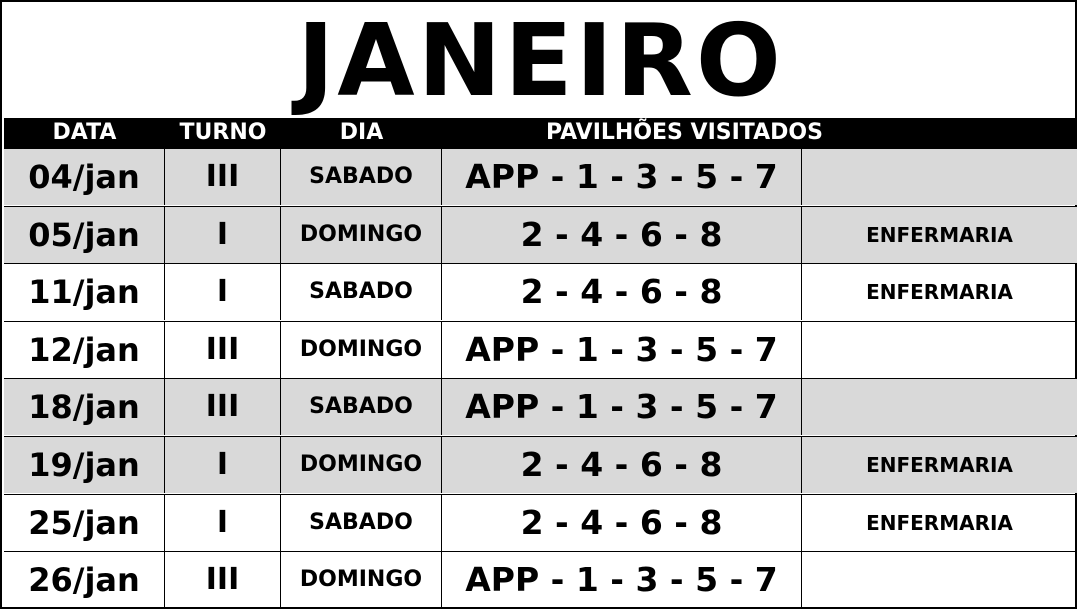  What do you see at coordinates (540, 133) in the screenshot?
I see `table-header: DATA TURNO DIA PAVILHÕES VISITADOS` at bounding box center [540, 133].